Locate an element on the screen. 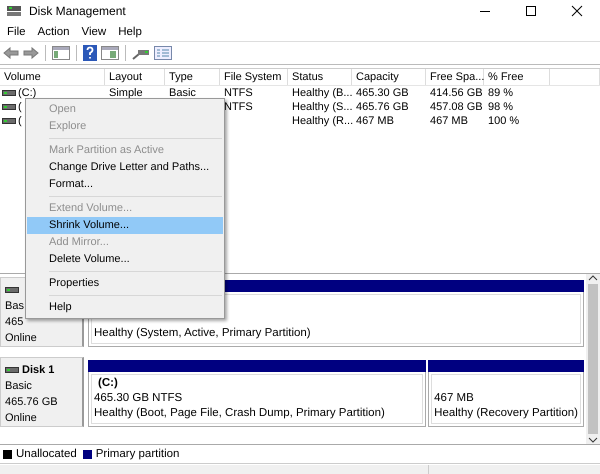 The height and width of the screenshot is (474, 600). disk-info: Basic is located at coordinates (18, 386).